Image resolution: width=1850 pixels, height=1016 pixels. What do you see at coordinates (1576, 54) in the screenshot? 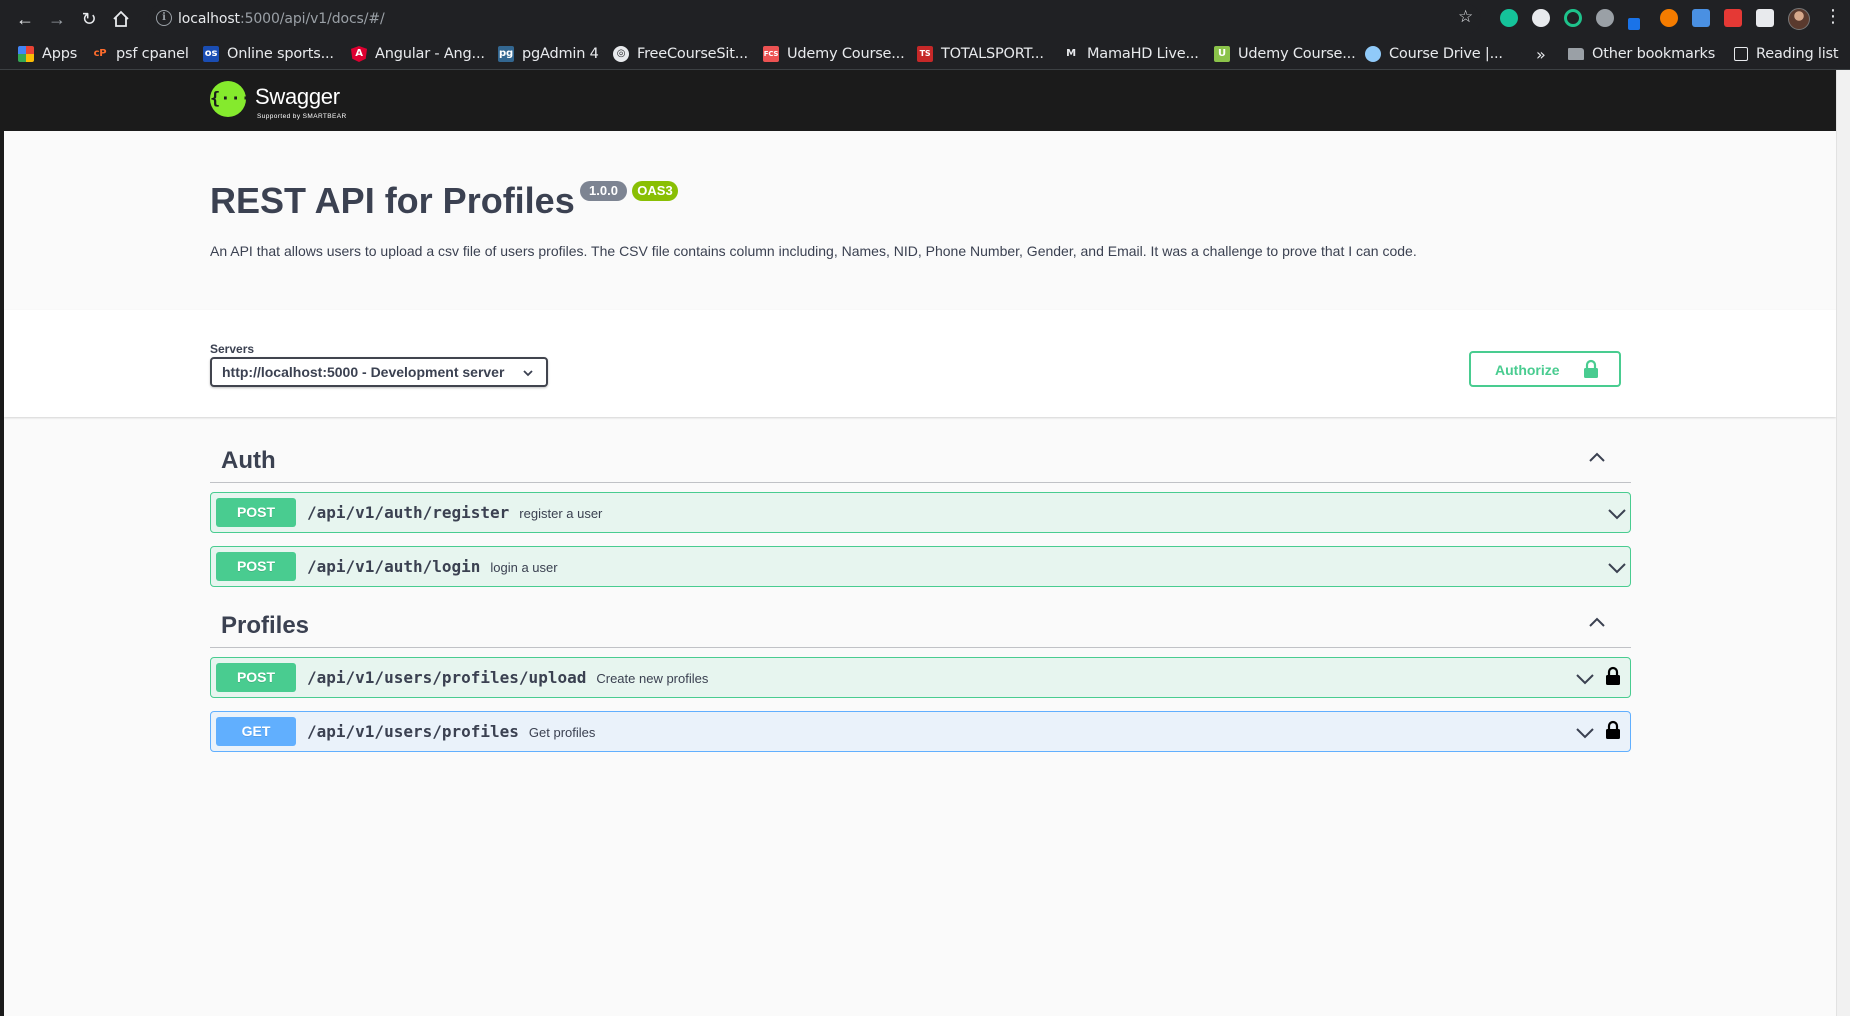
I see `folder-icon` at bounding box center [1576, 54].